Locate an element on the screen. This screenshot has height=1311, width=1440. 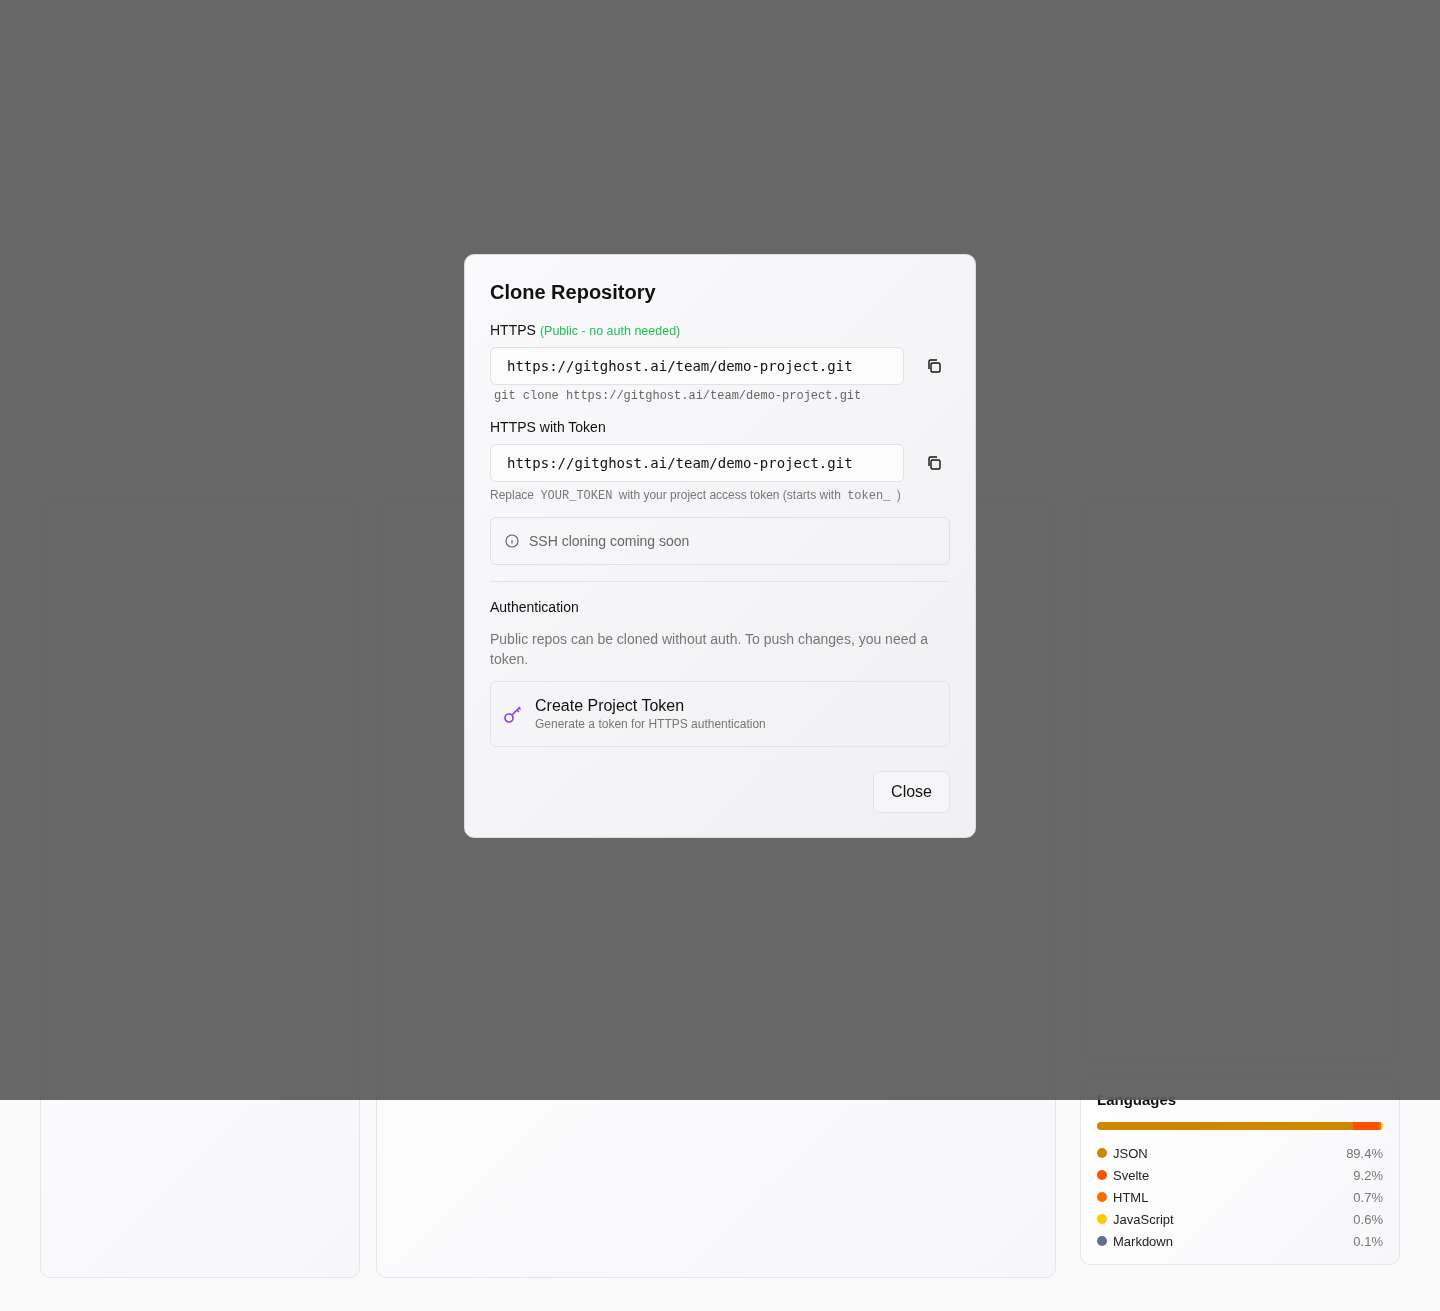
language-percent: 0.6% is located at coordinates (1368, 1219).